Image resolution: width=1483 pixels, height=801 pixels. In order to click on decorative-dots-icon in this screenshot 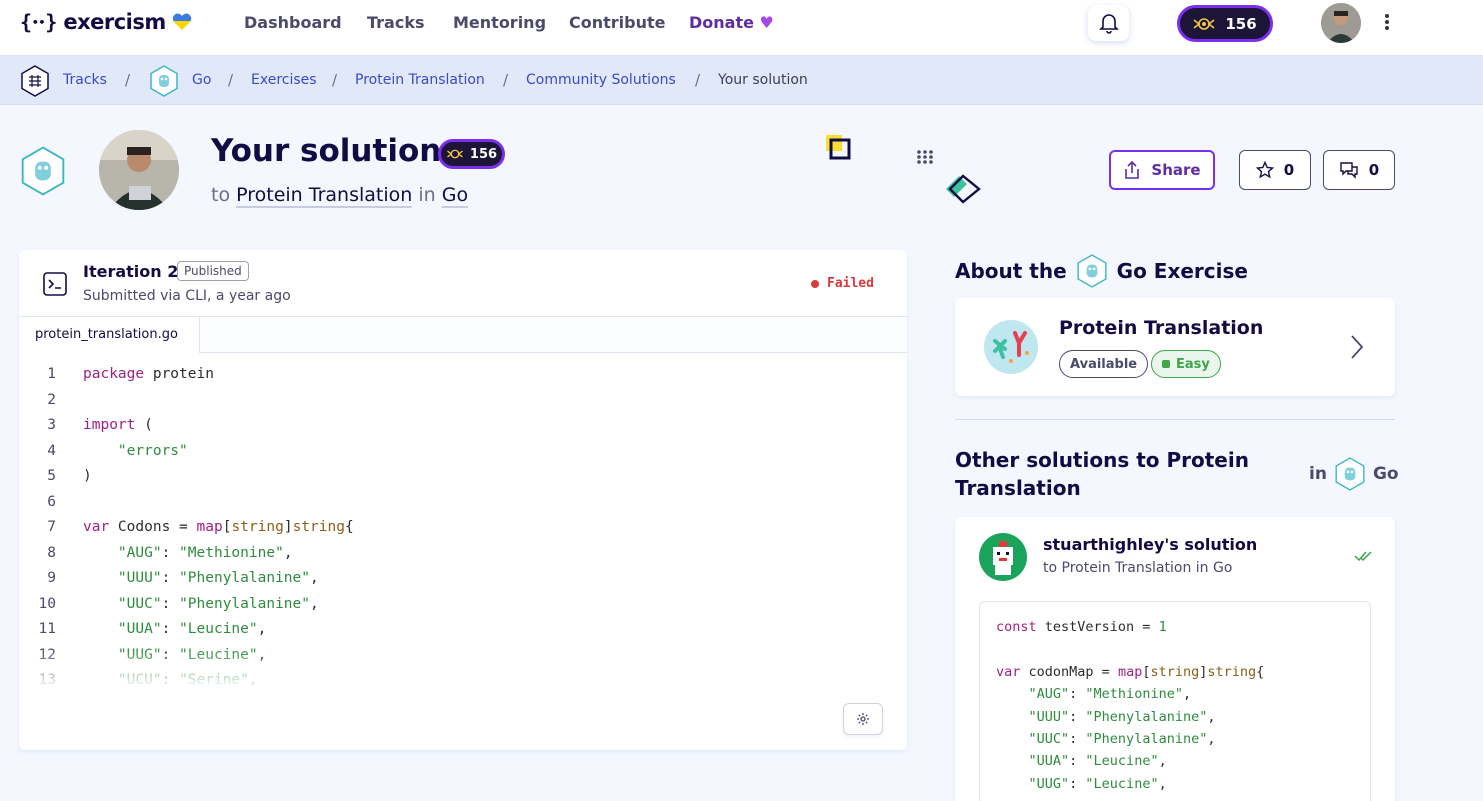, I will do `click(925, 157)`.